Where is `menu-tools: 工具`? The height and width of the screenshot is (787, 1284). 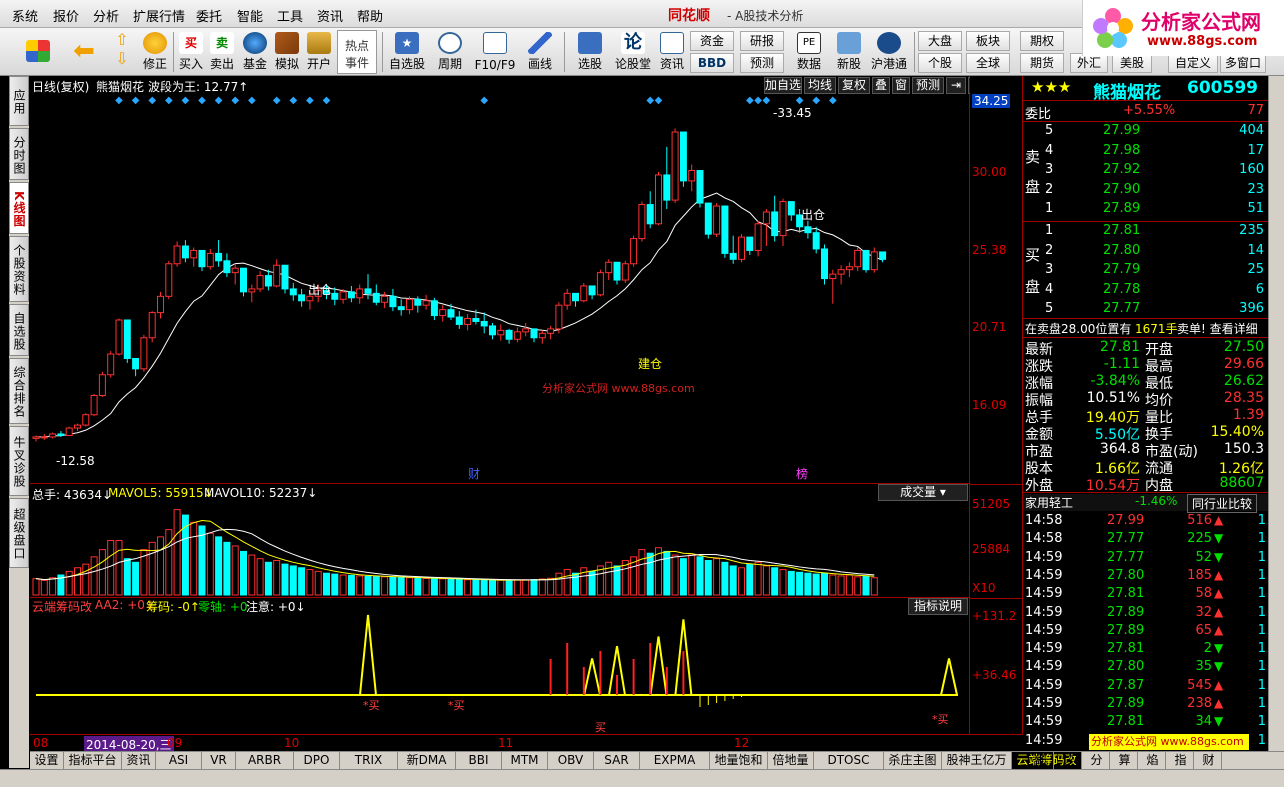
menu-tools: 工具 is located at coordinates (290, 15).